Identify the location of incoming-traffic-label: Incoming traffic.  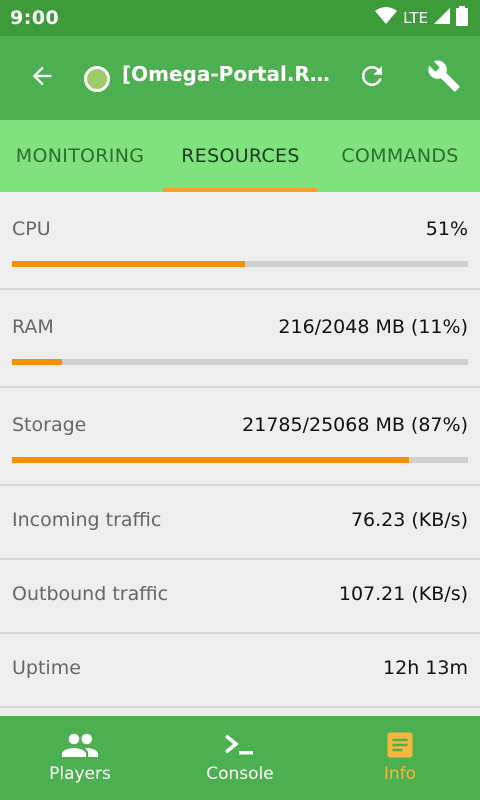
(87, 520).